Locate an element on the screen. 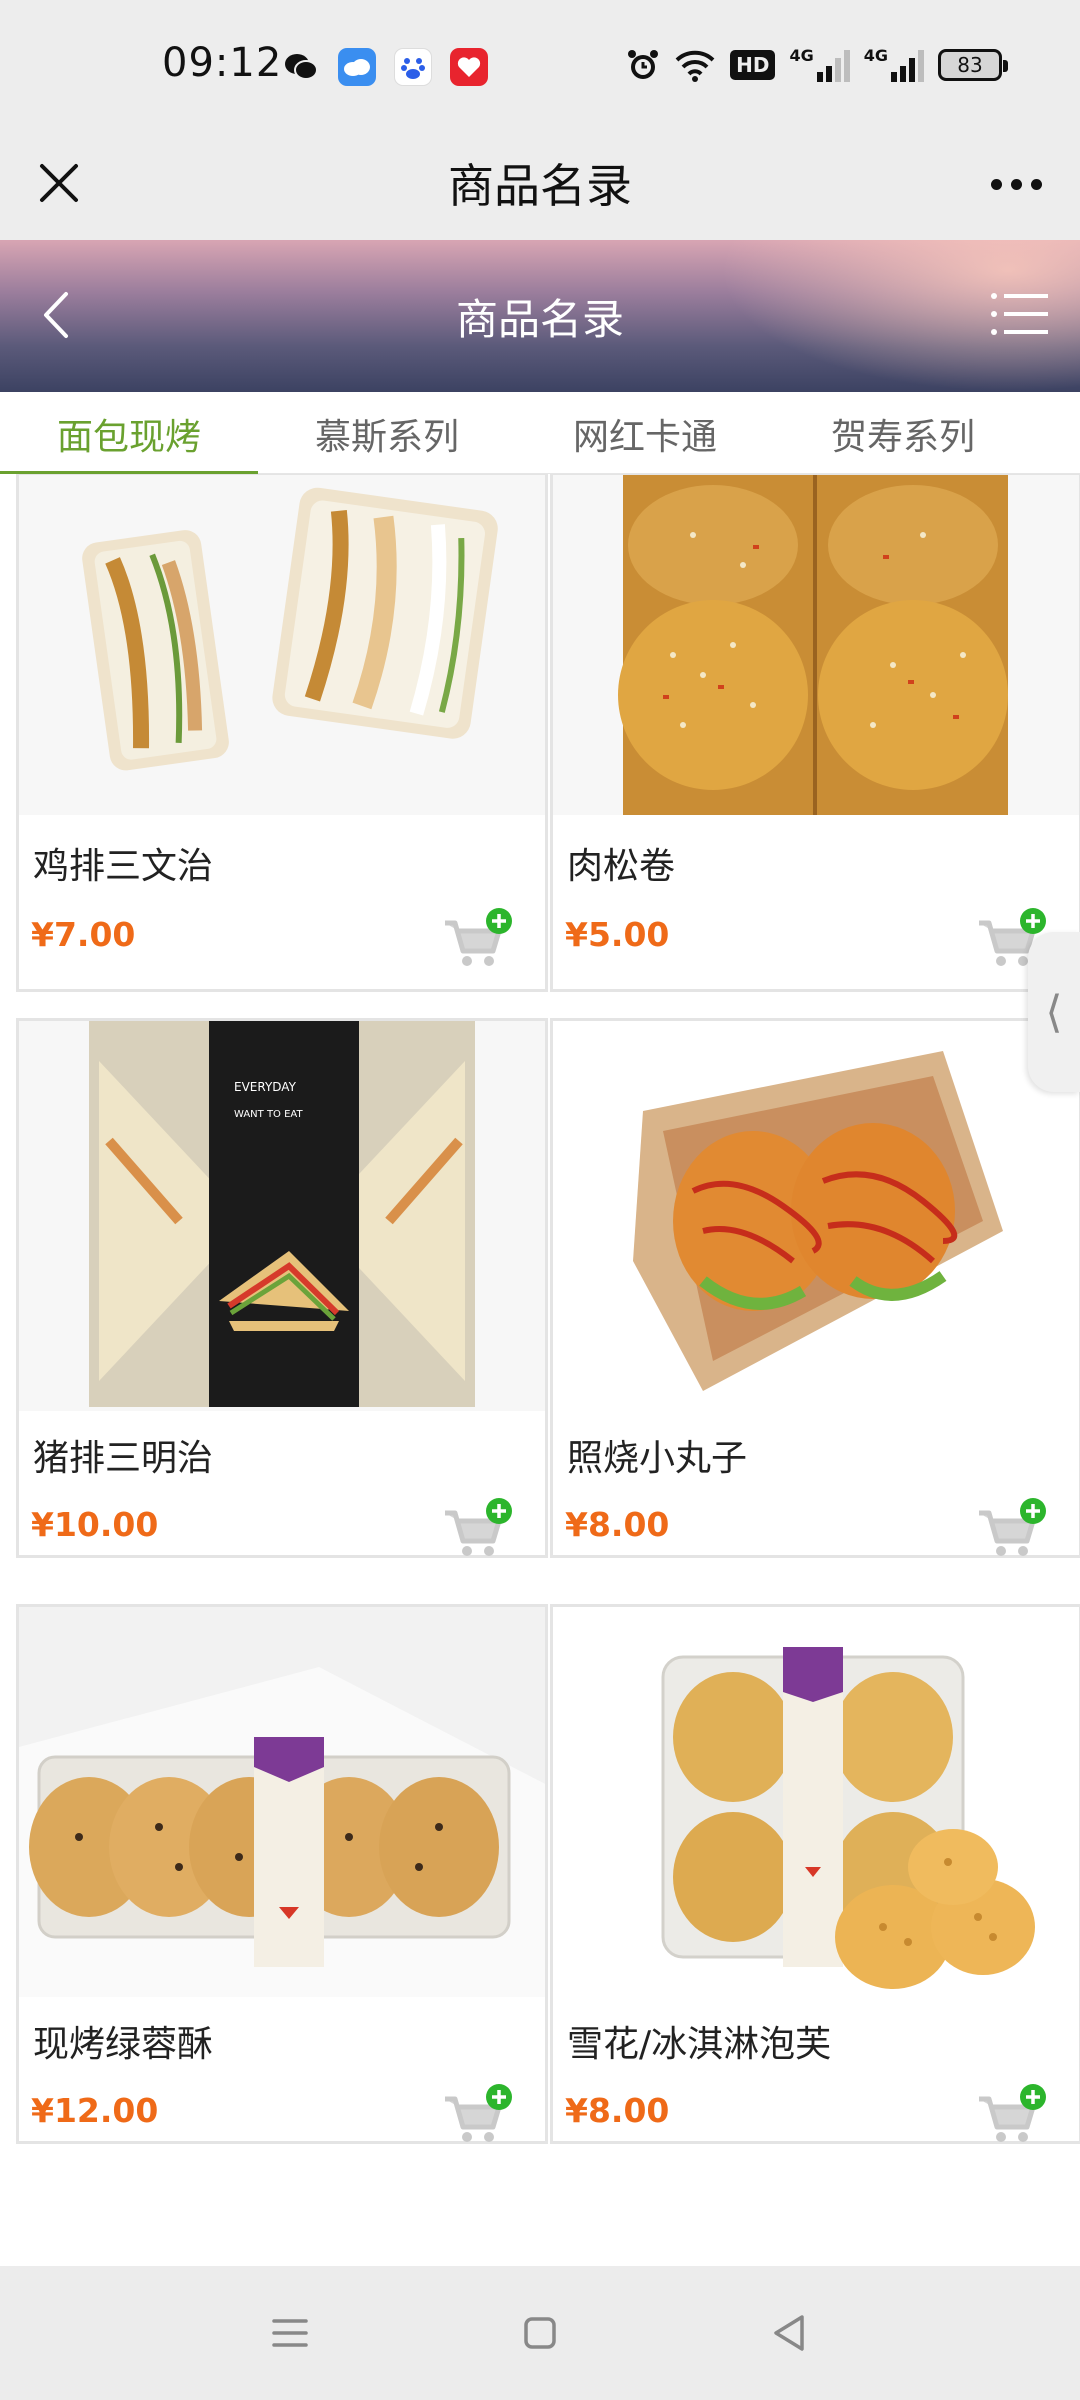 This screenshot has width=1080, height=2400. wechat-title: 商品名录 is located at coordinates (540, 186).